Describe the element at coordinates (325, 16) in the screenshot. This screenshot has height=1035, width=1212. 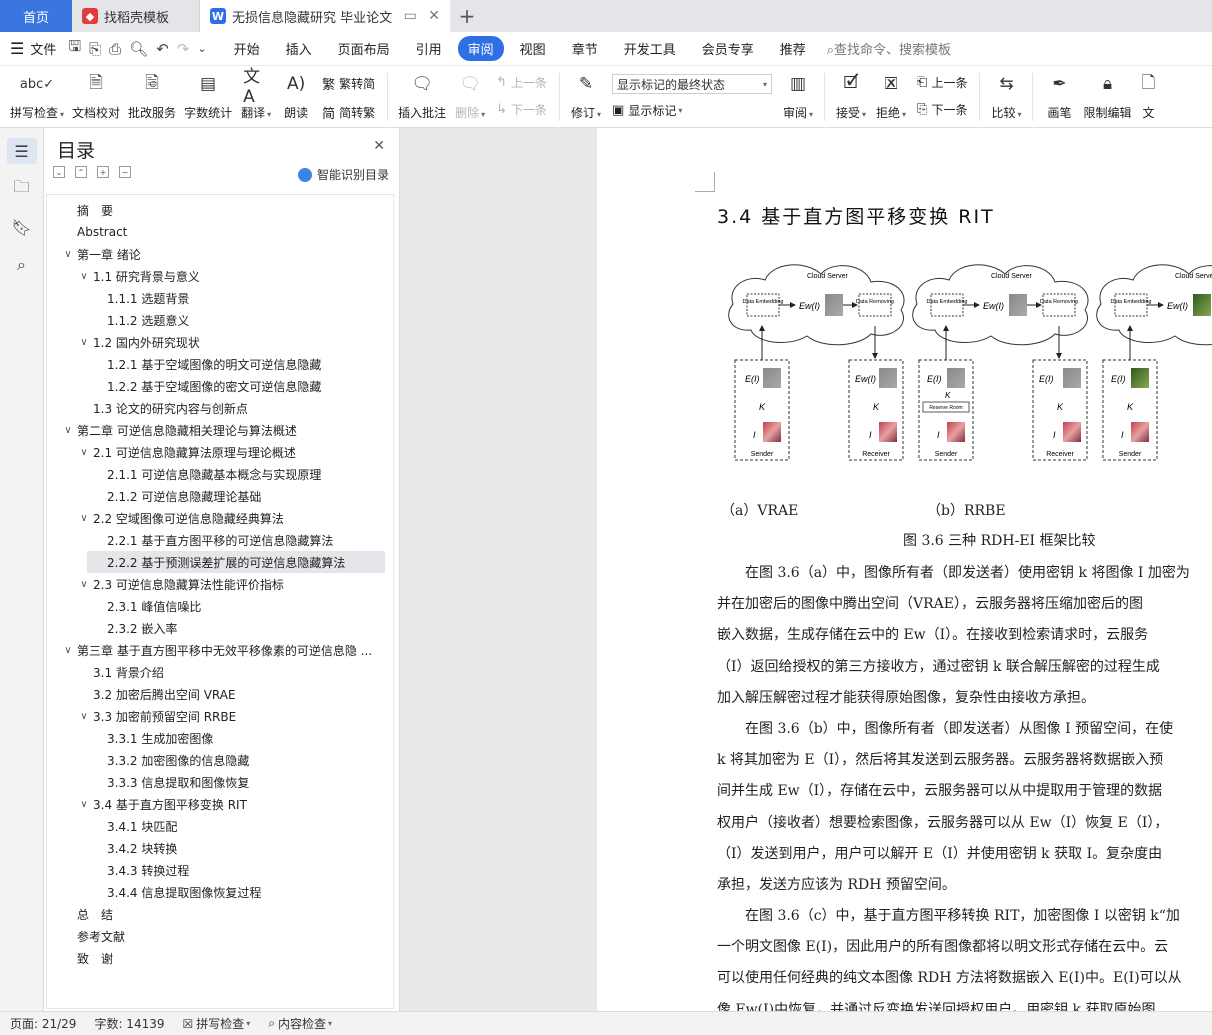
I see `tab-document: W 无损信息隐藏研究 毕业论文 ▭ ✕` at that location.